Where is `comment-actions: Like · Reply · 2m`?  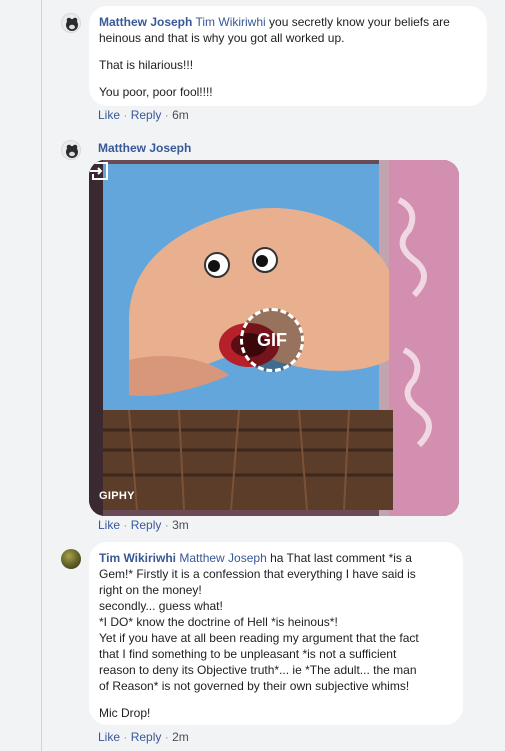
comment-actions: Like · Reply · 2m is located at coordinates (143, 737).